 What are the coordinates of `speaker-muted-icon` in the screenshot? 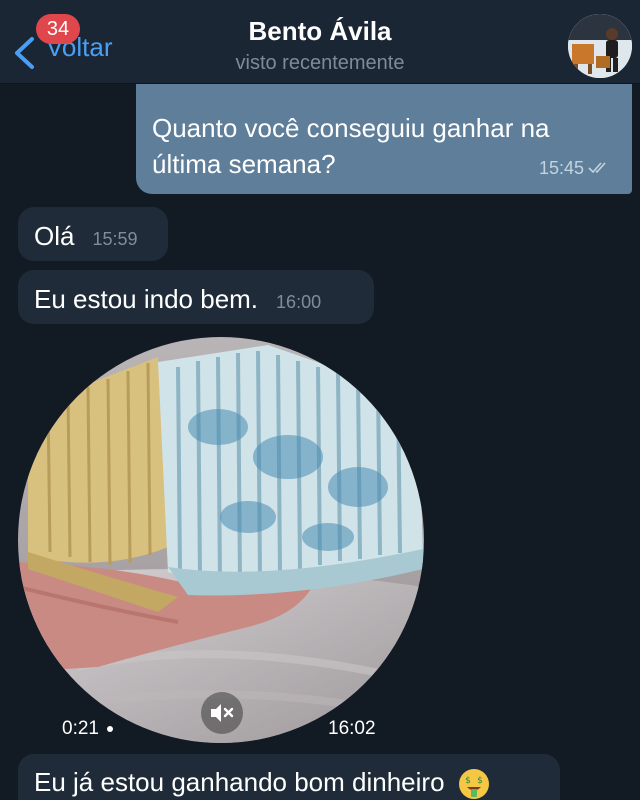 It's located at (222, 713).